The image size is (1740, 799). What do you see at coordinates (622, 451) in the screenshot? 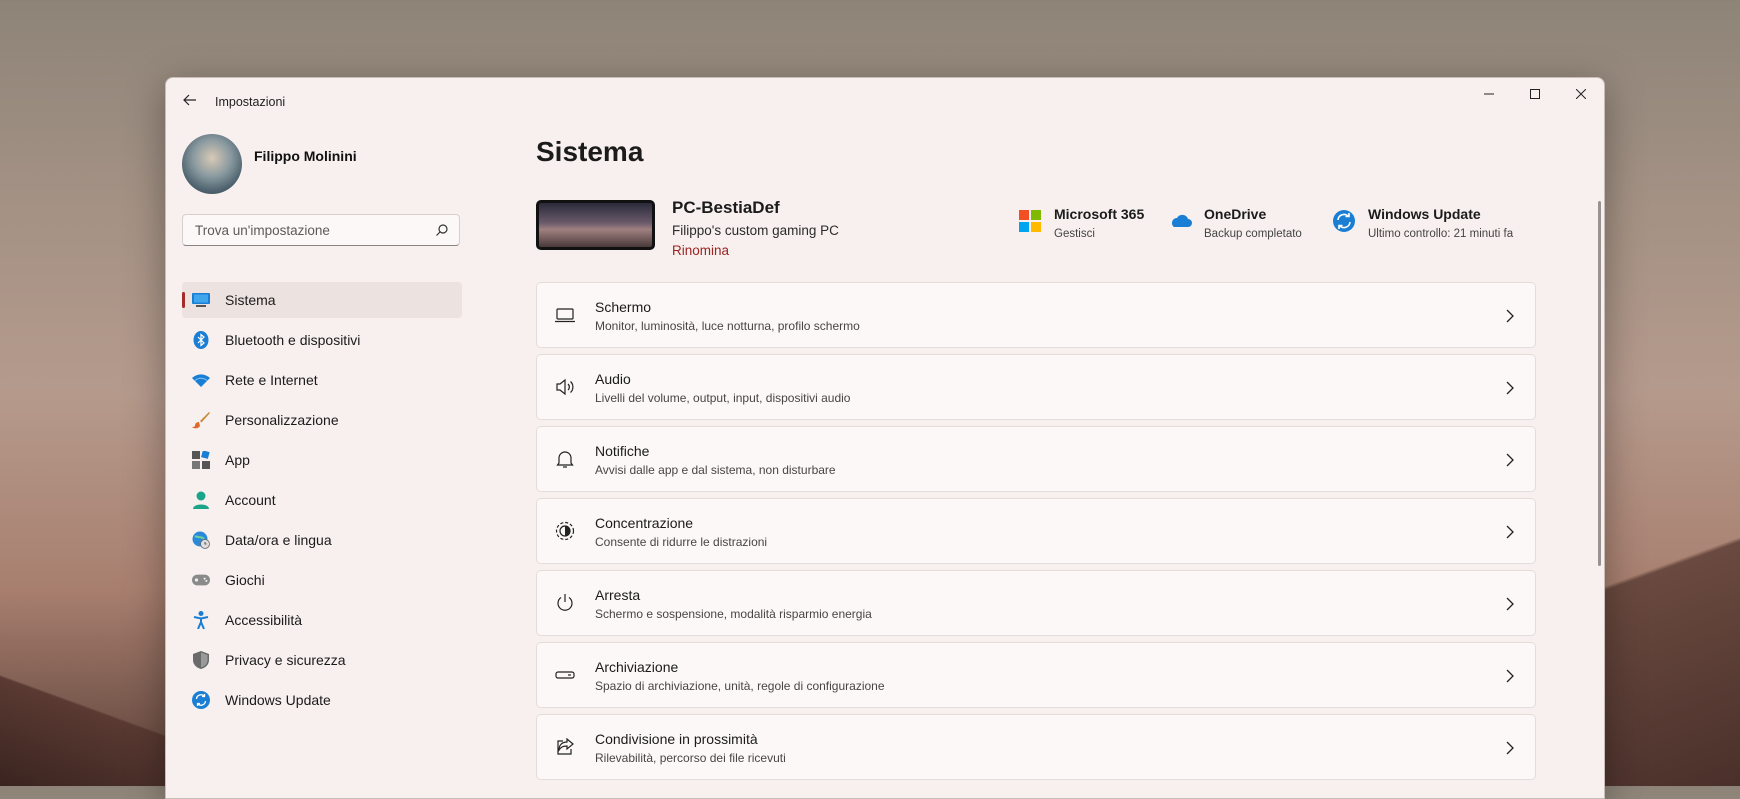
I see `card-title: Notifiche` at bounding box center [622, 451].